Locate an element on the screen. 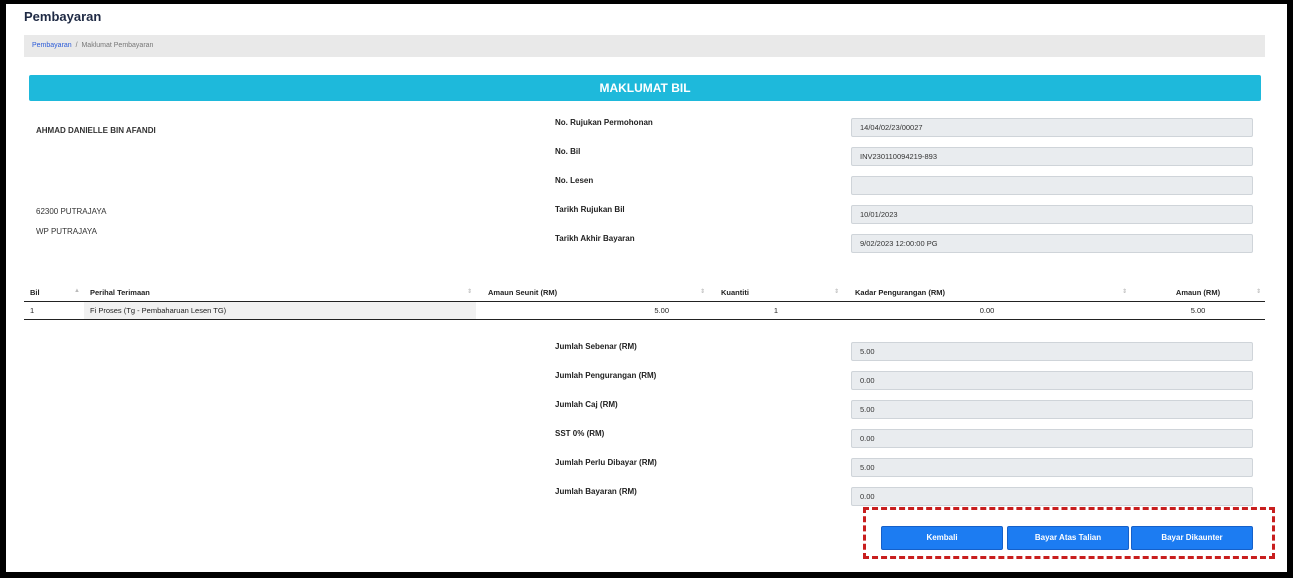  label-sst: SST 0% (RM) is located at coordinates (580, 433).